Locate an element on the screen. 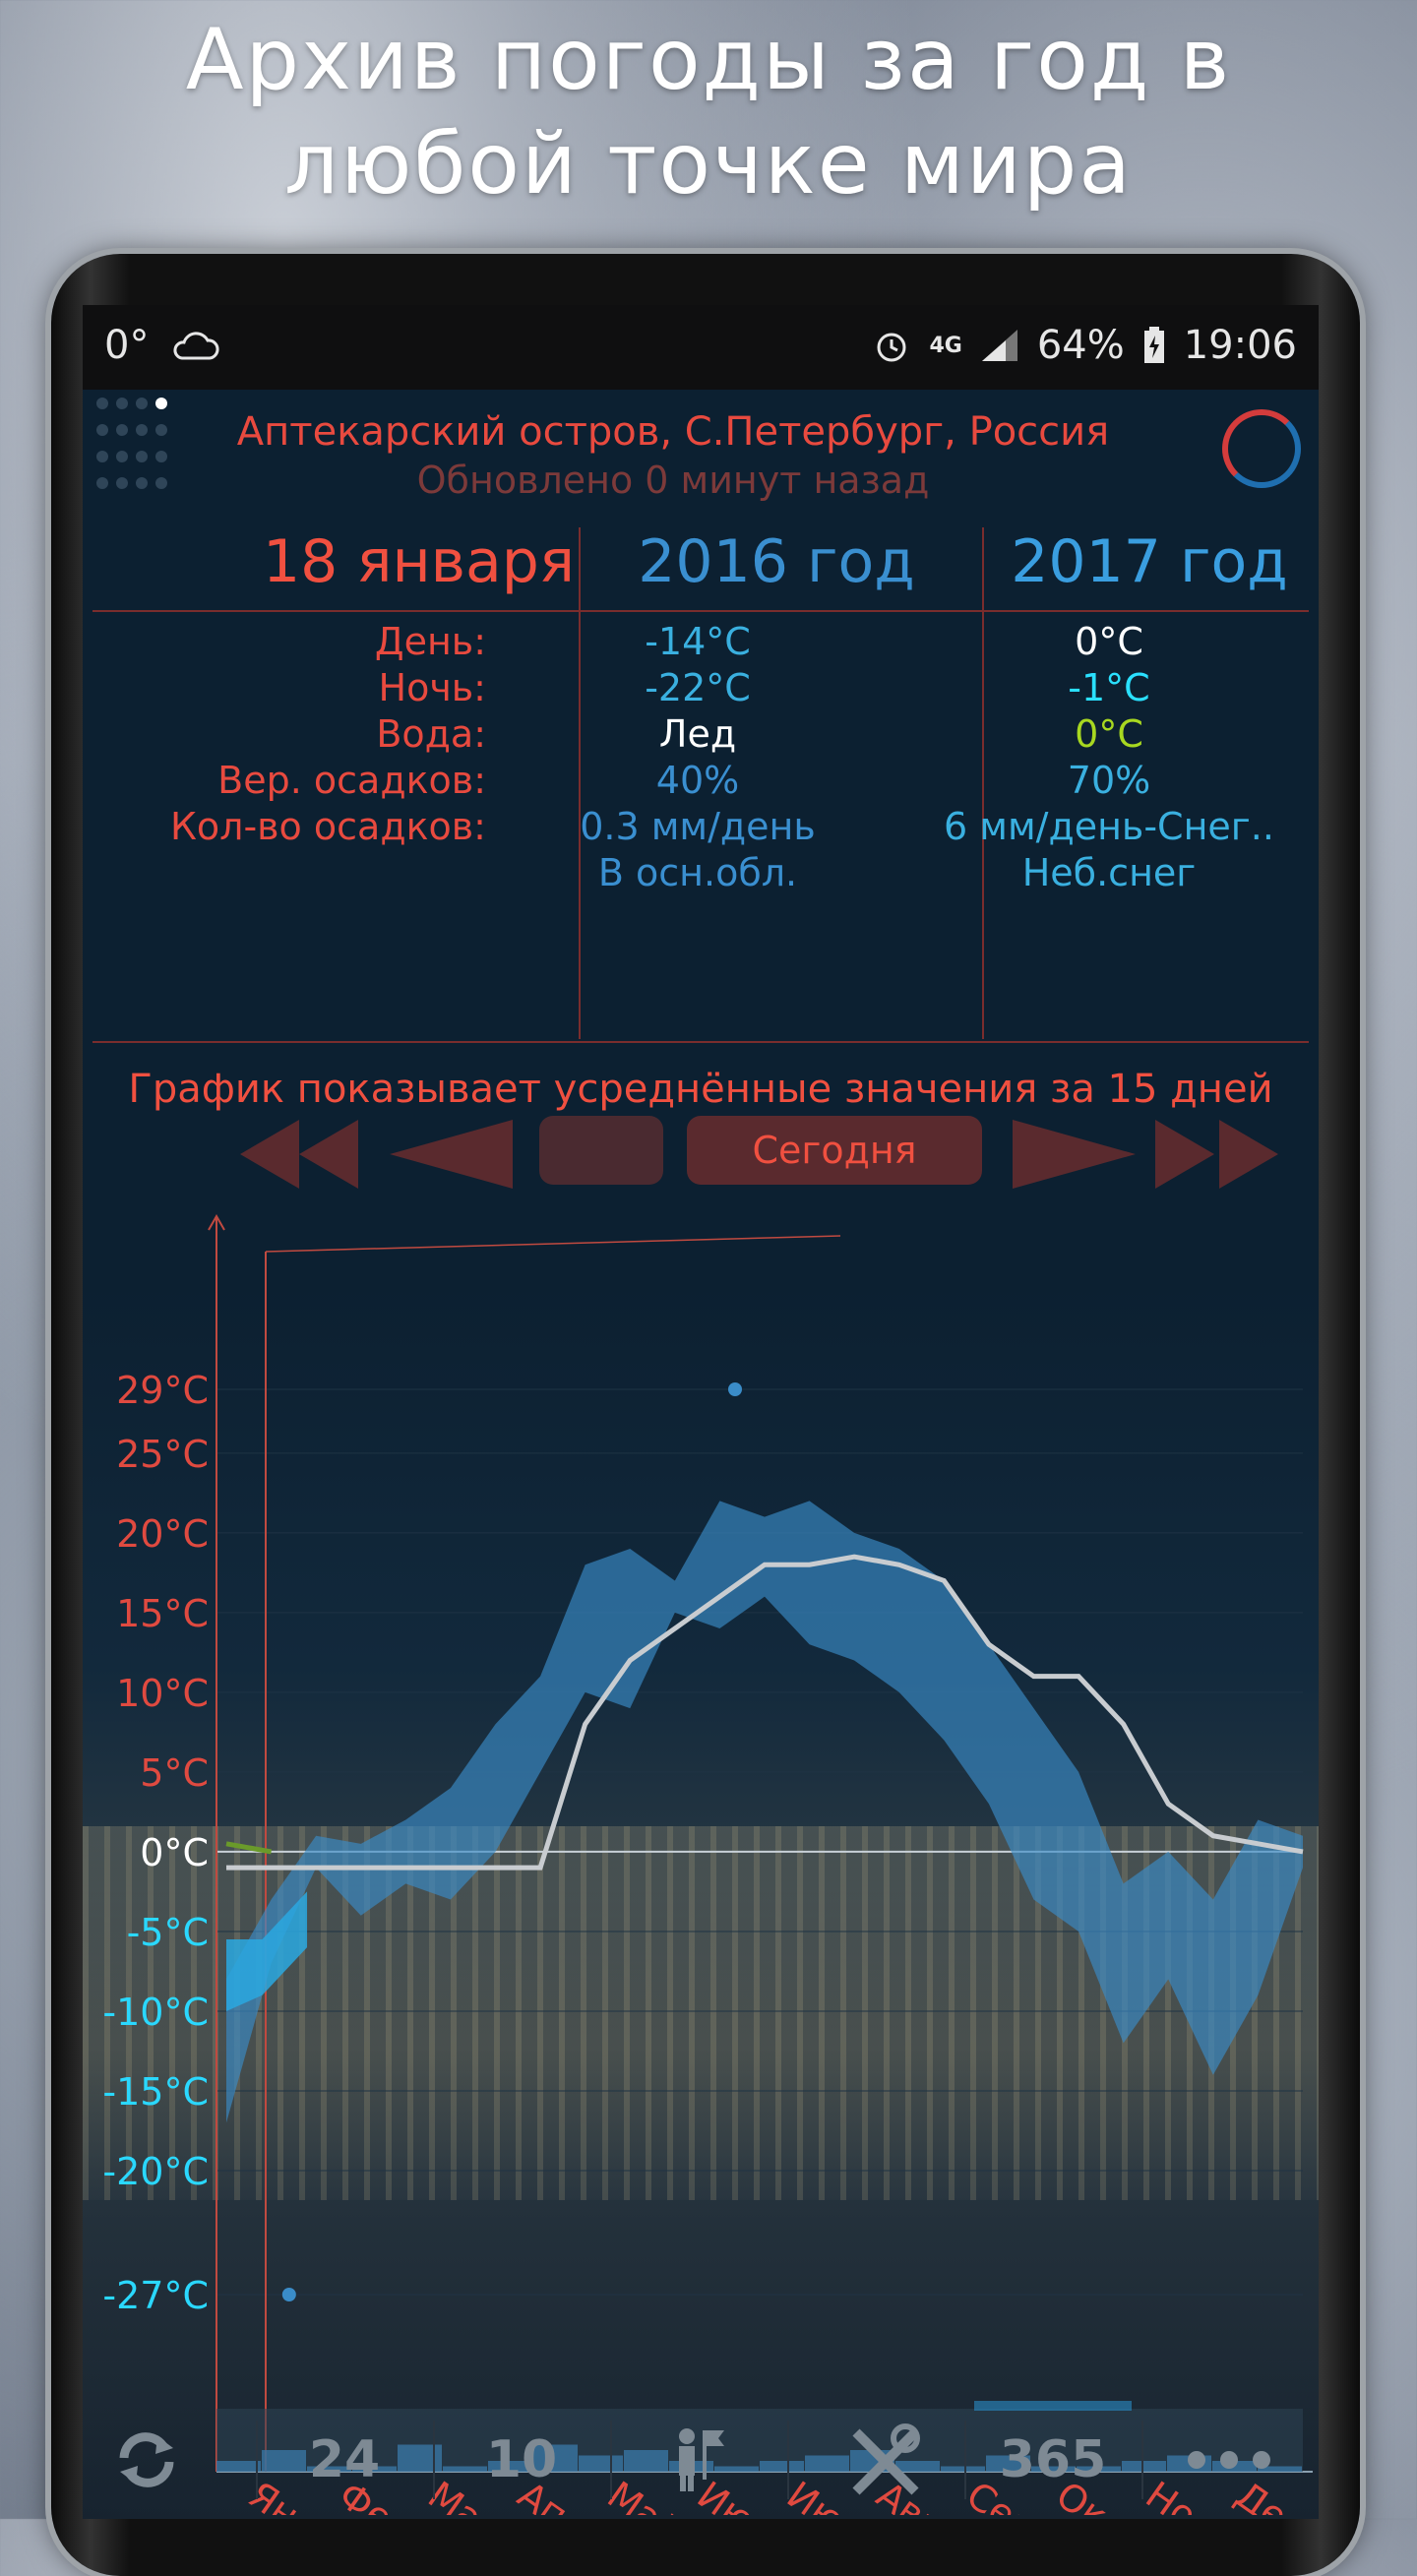  cloud-icon is located at coordinates (196, 346).